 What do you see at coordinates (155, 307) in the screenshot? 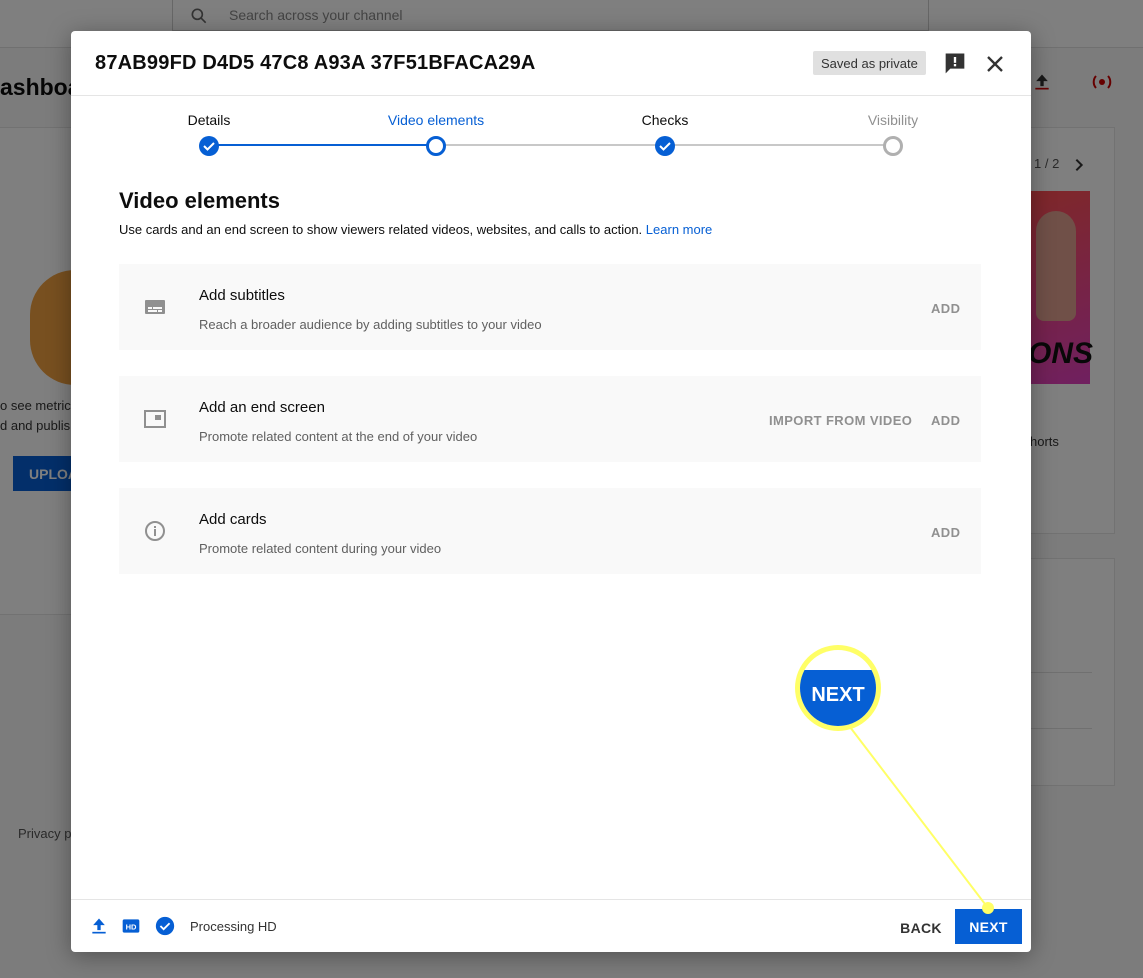
I see `subtitles-icon` at bounding box center [155, 307].